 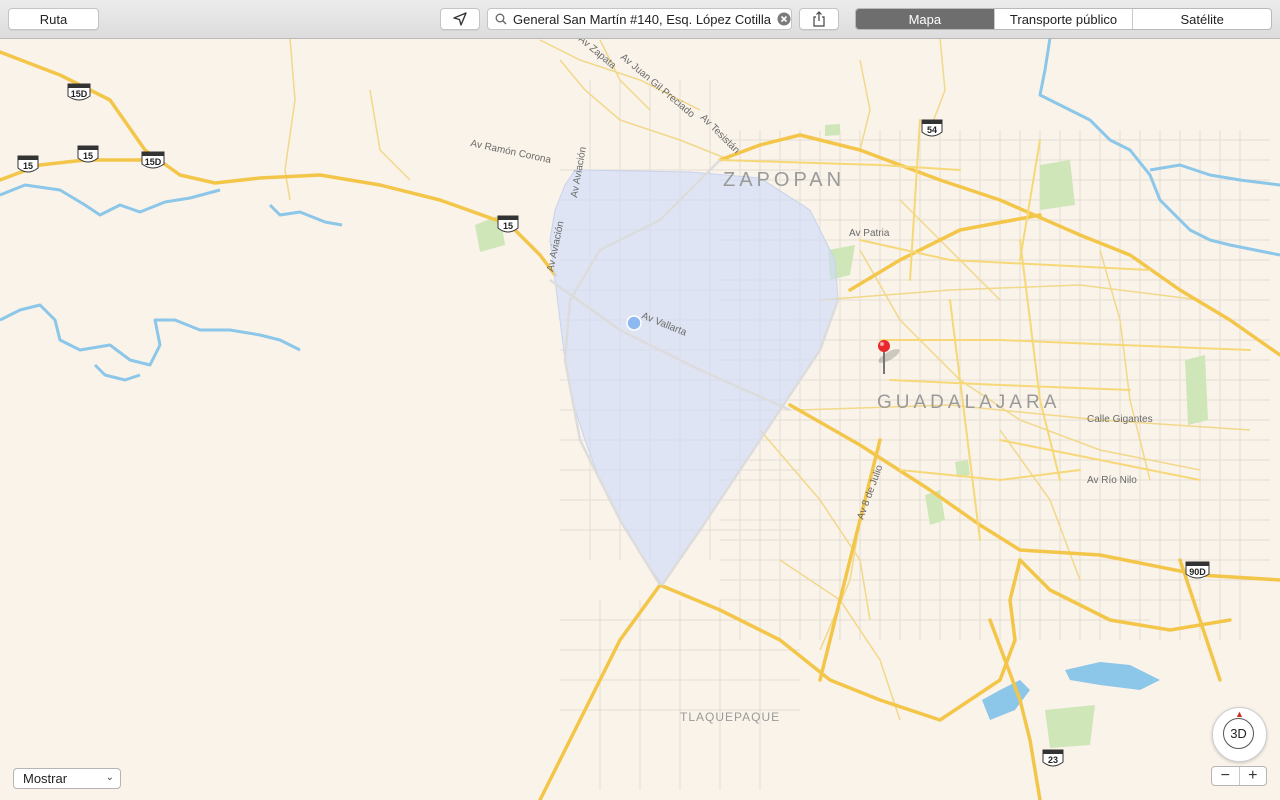 What do you see at coordinates (968, 402) in the screenshot?
I see `city-label-guadalajara: GUADALAJARA` at bounding box center [968, 402].